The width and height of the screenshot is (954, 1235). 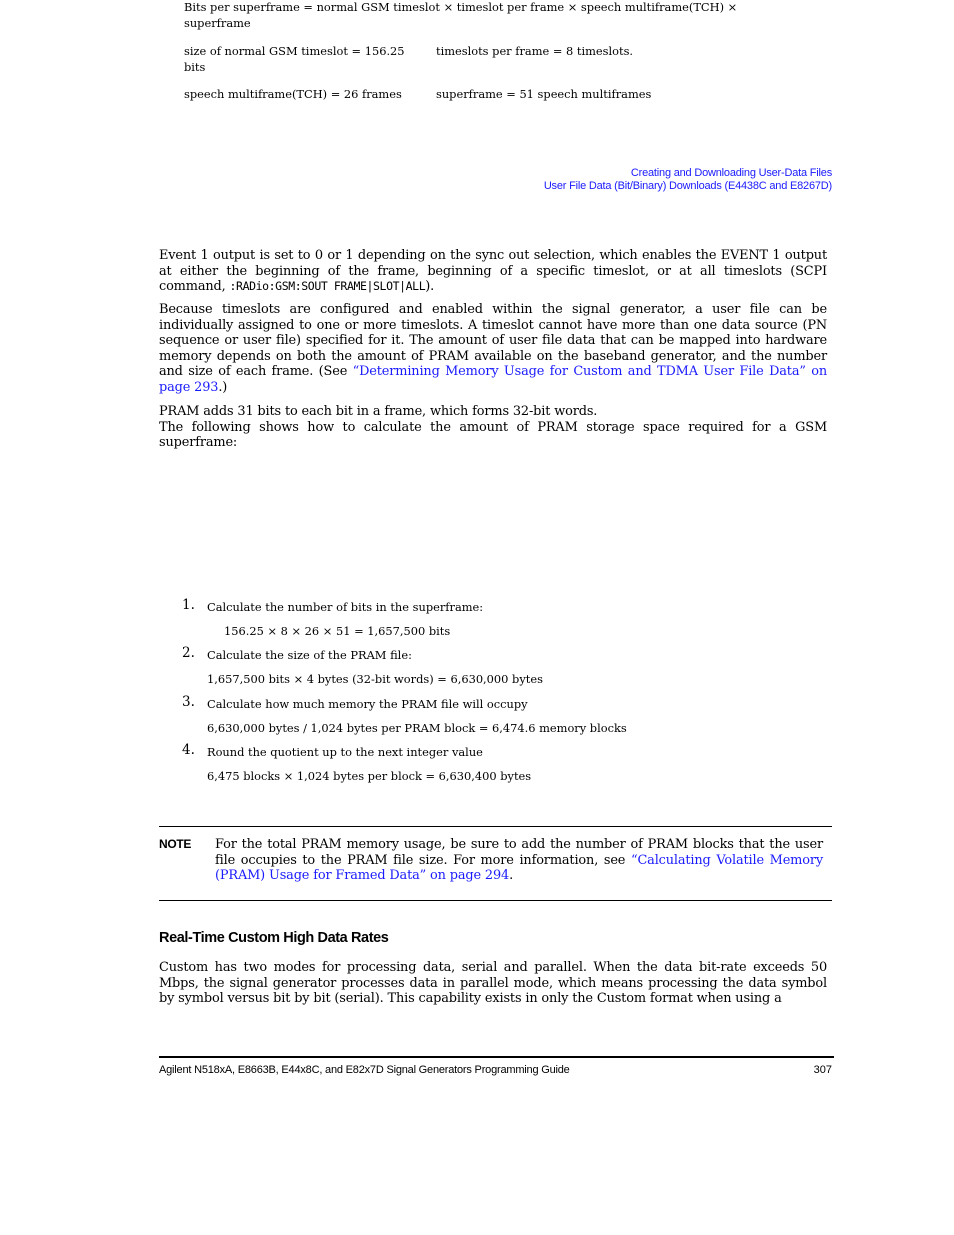 I want to click on note-label: NOTE, so click(x=175, y=844).